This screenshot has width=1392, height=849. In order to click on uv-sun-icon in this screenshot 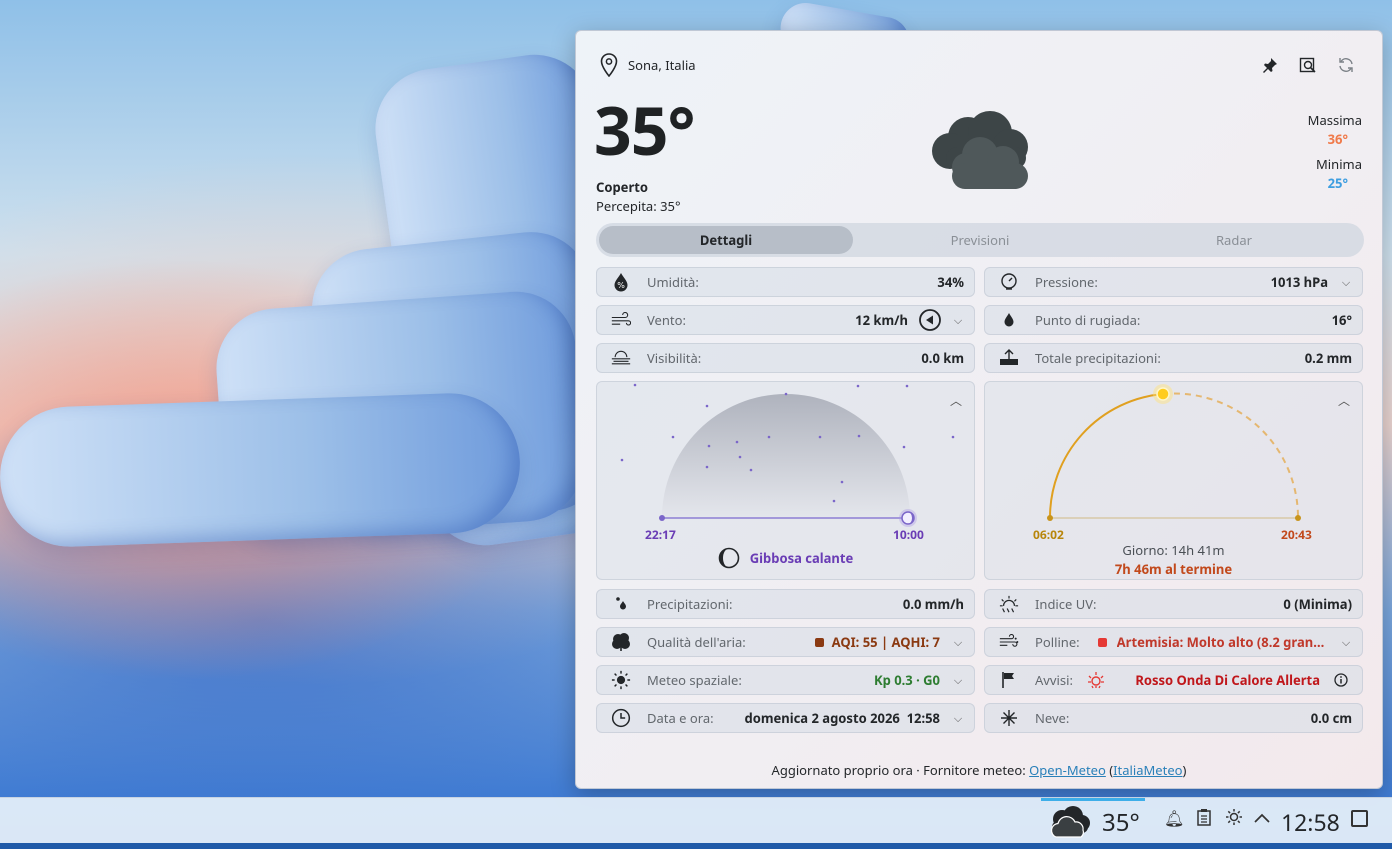, I will do `click(1009, 604)`.